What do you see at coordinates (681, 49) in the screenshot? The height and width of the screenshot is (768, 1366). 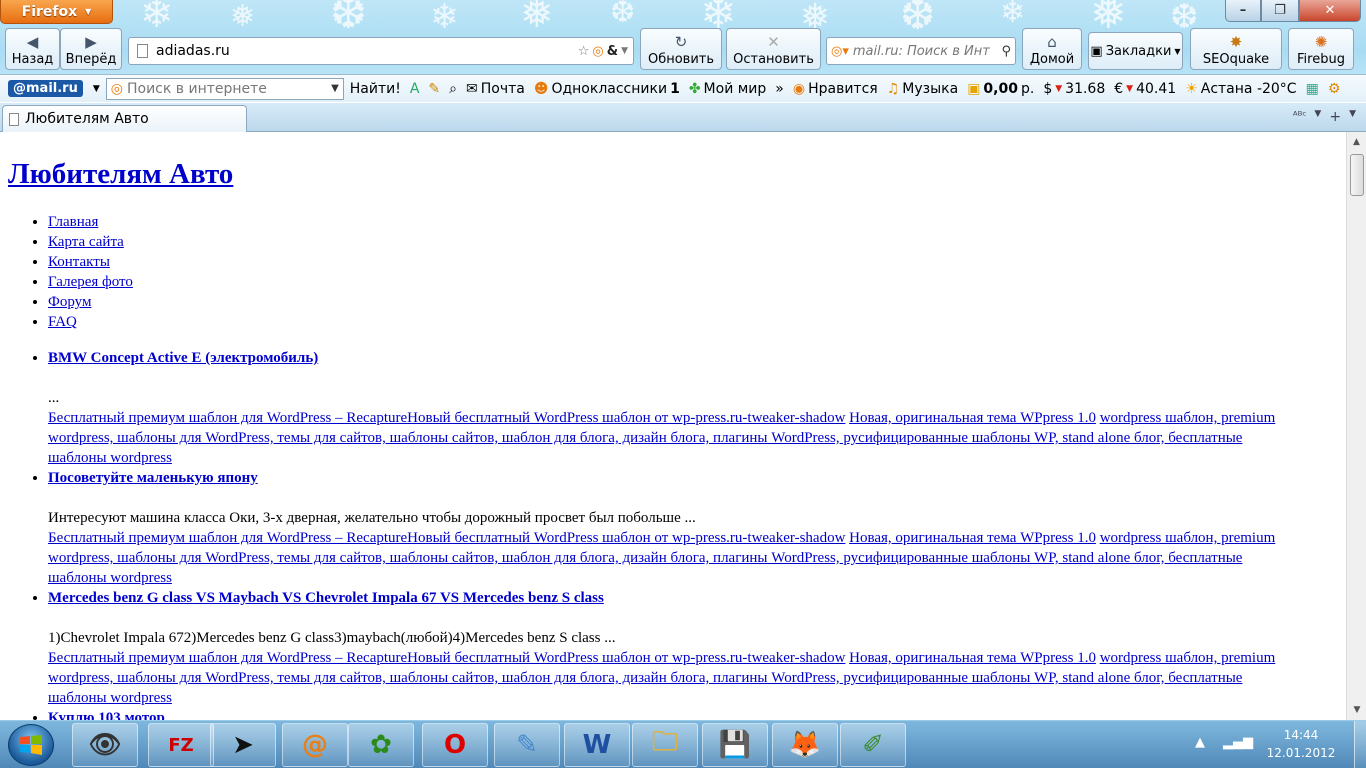 I see `reload-button: ↻ Обновить` at bounding box center [681, 49].